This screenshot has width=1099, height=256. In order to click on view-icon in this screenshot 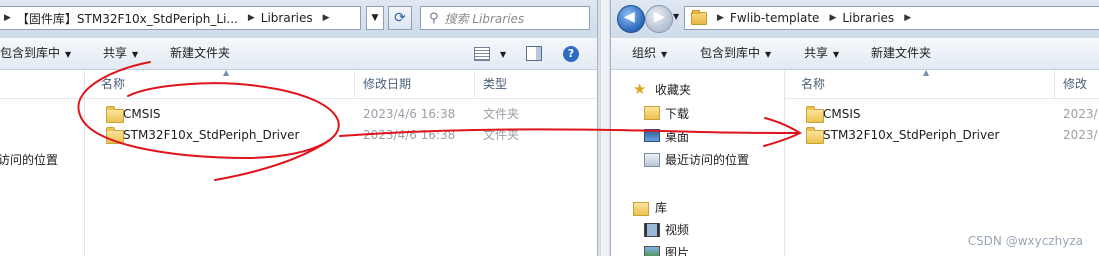, I will do `click(482, 53)`.